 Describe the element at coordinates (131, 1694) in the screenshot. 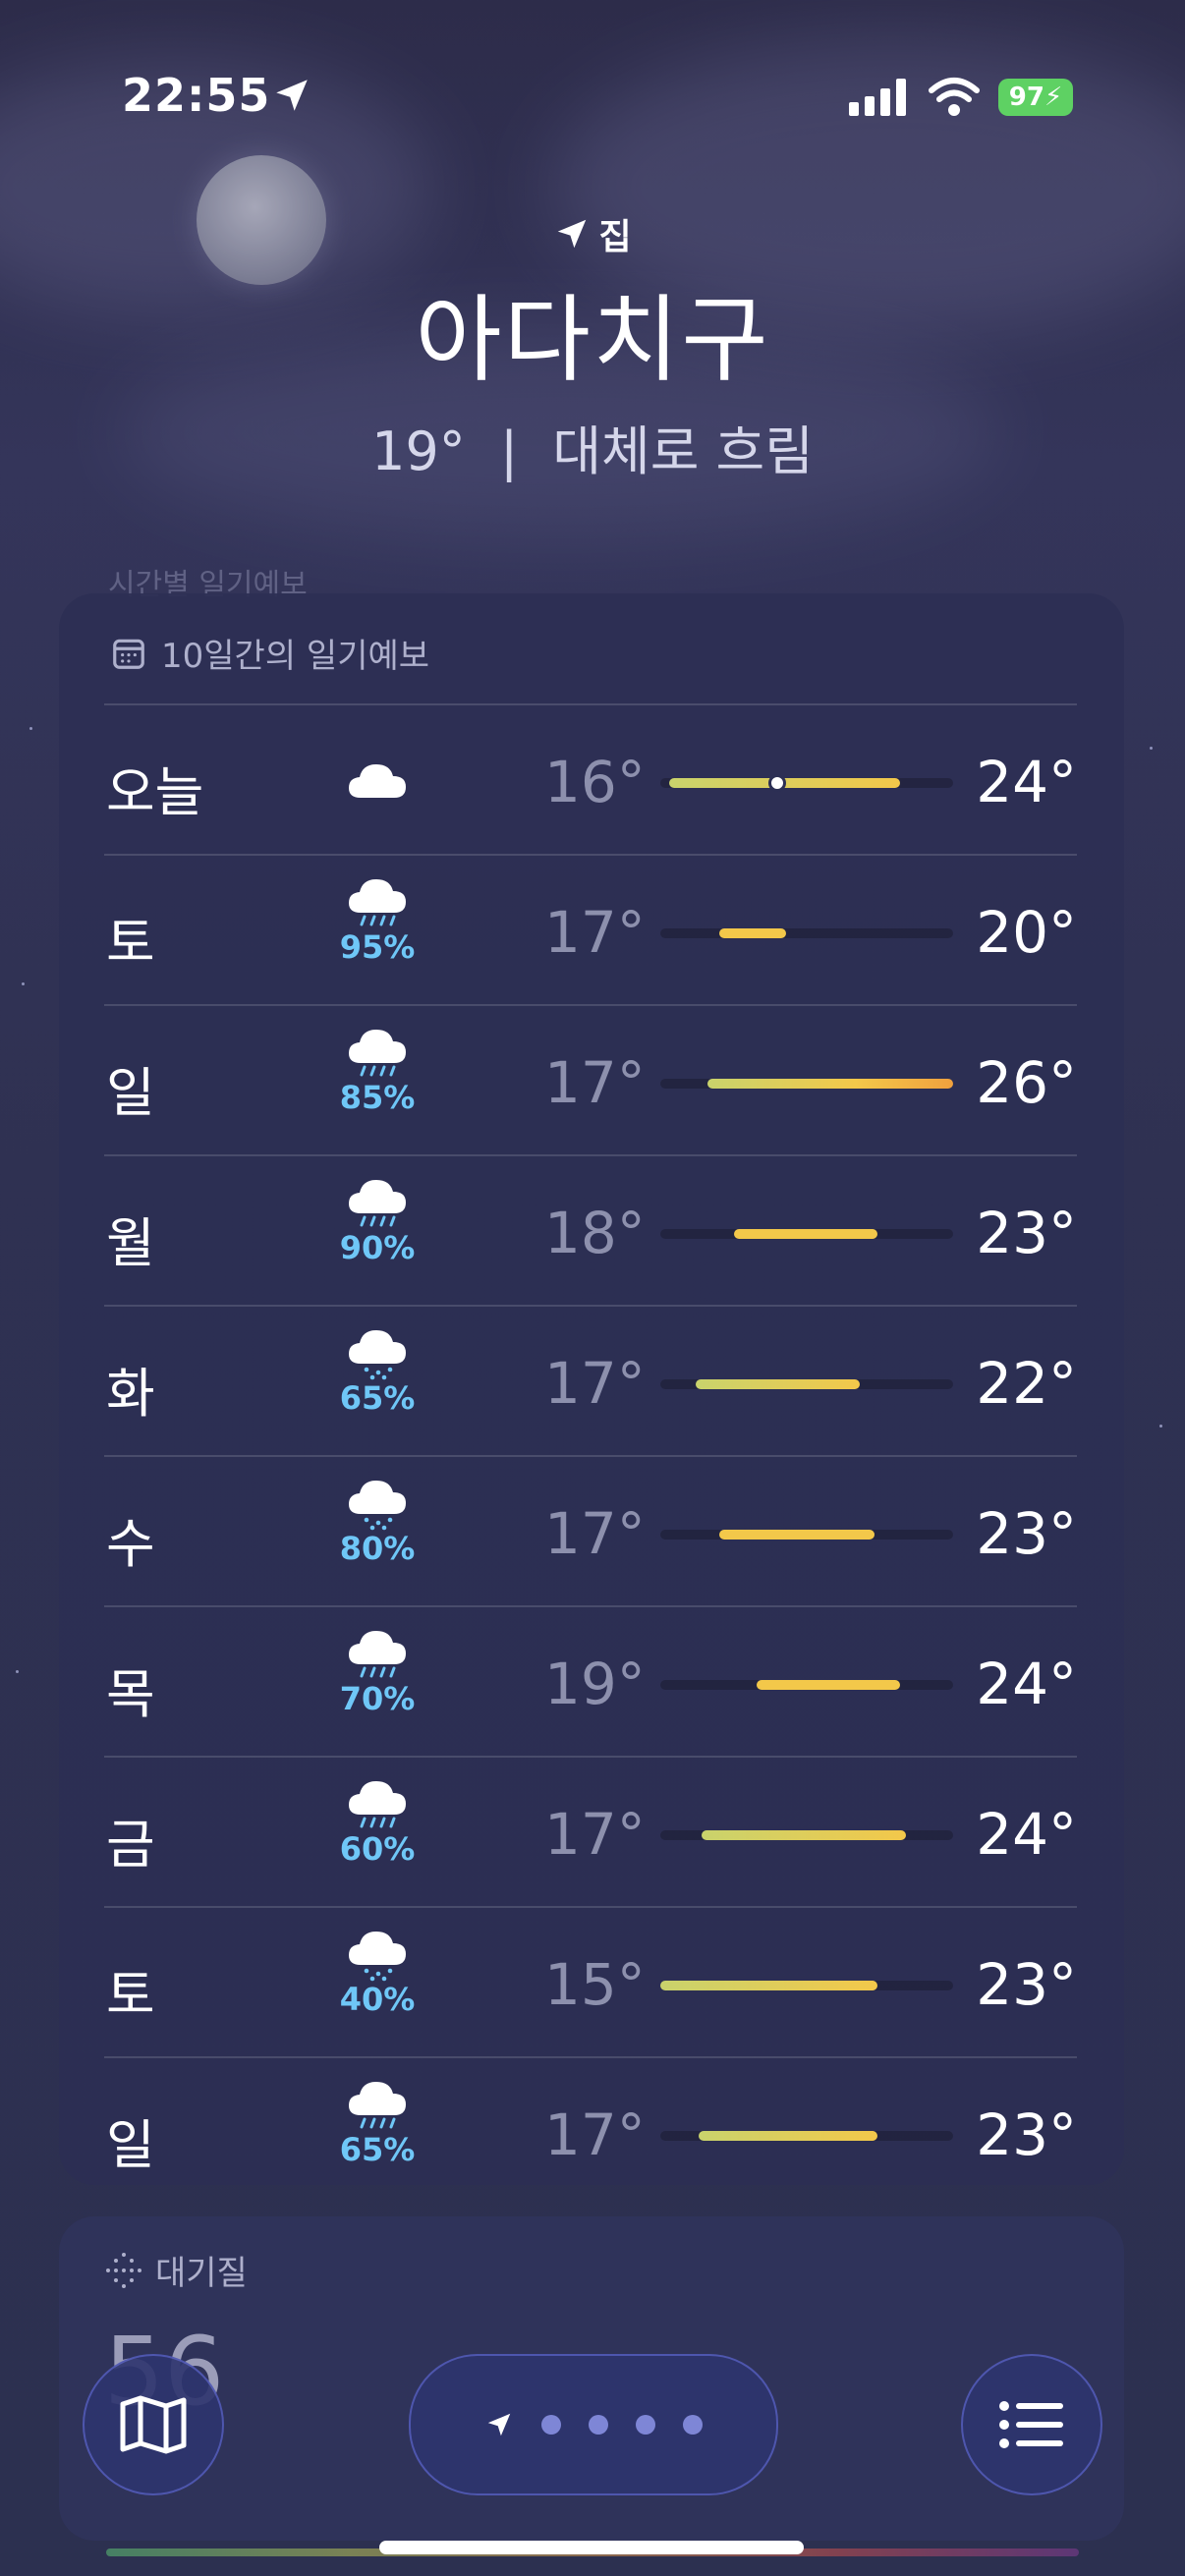

I see `day-label: 목` at that location.